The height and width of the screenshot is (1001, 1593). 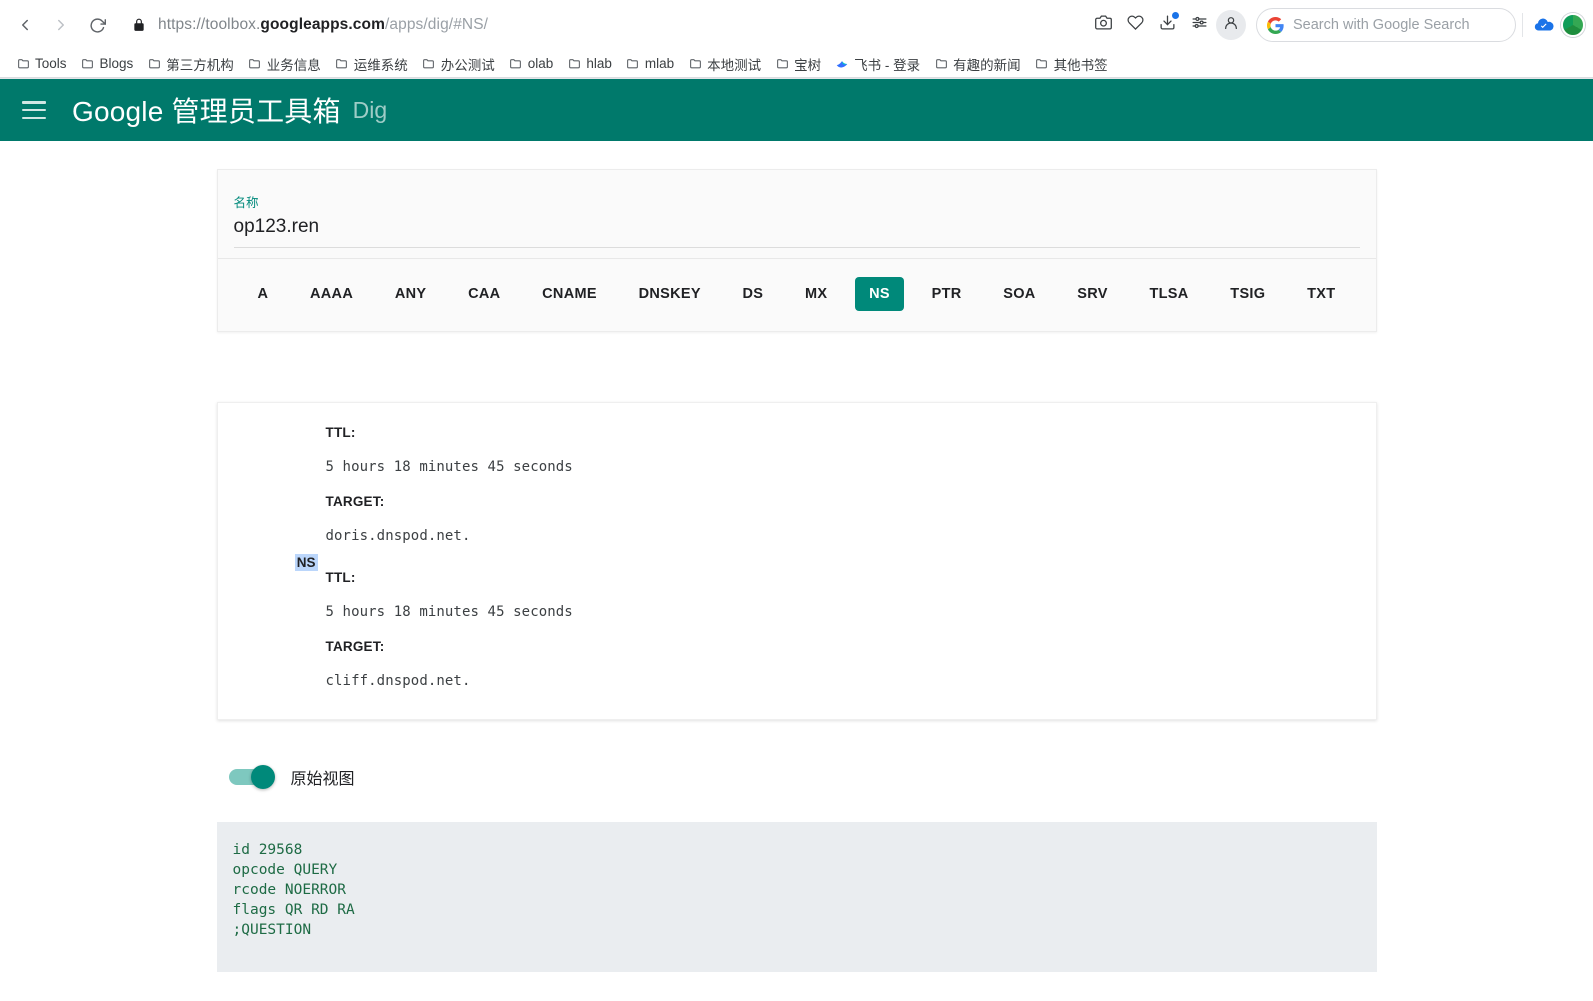 What do you see at coordinates (879, 294) in the screenshot?
I see `record-type-tab-ns: NS` at bounding box center [879, 294].